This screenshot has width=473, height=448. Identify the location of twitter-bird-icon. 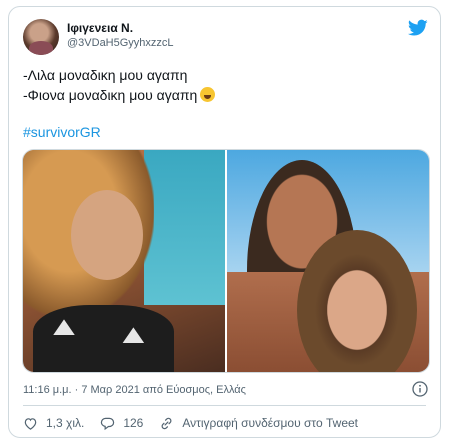
(418, 28).